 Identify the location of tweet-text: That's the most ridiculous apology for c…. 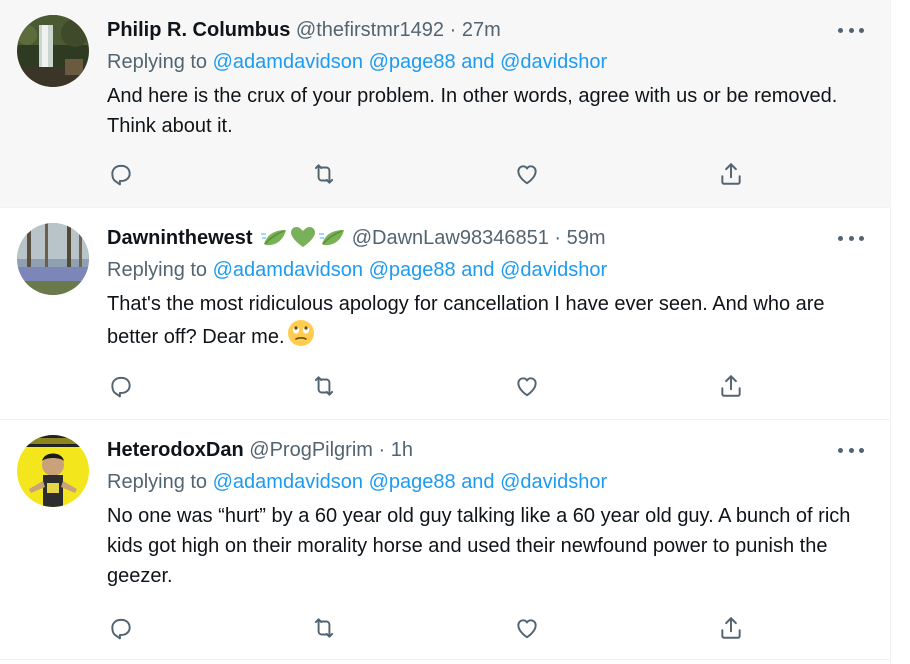
(466, 320).